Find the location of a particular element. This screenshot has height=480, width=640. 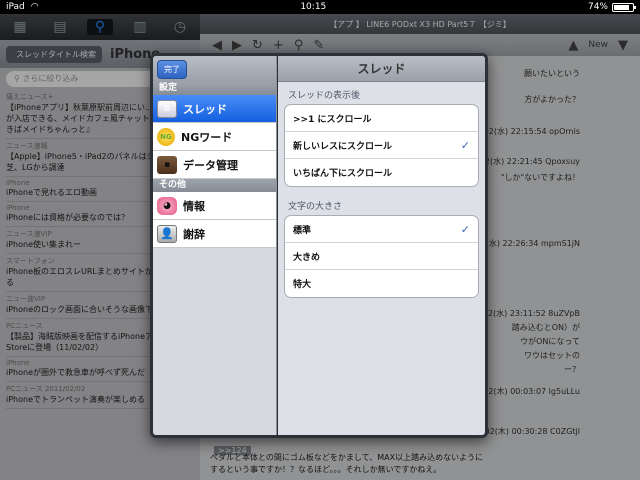

status-bar: iPad ◠ 10:15 74% is located at coordinates (320, 7).